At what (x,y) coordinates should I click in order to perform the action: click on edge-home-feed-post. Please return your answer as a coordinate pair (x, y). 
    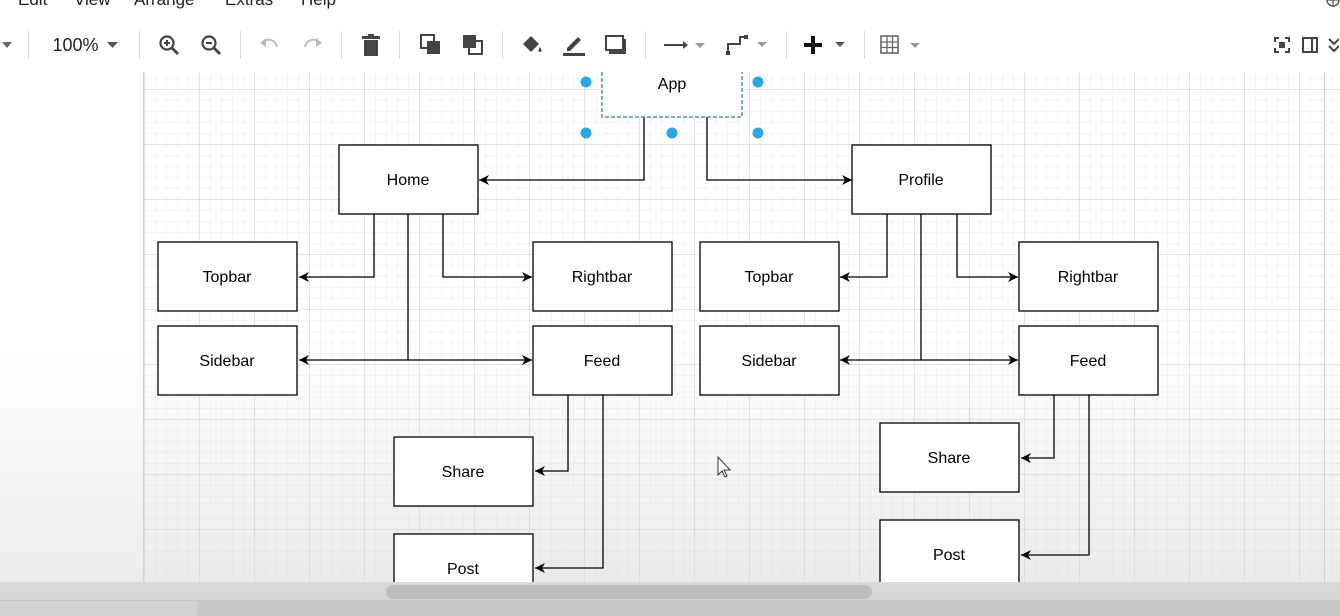
    Looking at the image, I should click on (569, 484).